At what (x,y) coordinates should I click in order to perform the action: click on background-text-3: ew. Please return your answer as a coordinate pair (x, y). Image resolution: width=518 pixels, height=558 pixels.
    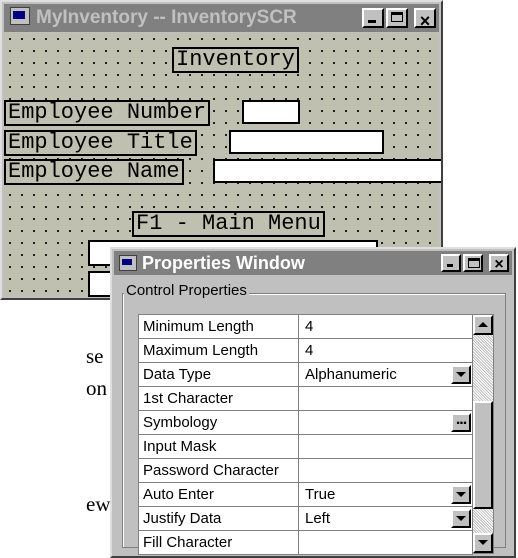
    Looking at the image, I should click on (98, 504).